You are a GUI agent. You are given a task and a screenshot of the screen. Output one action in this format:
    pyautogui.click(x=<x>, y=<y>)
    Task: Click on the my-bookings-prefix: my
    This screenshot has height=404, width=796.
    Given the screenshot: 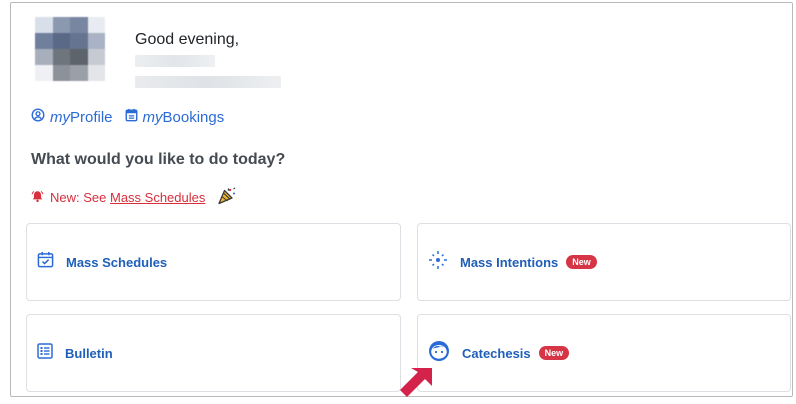 What is the action you would take?
    pyautogui.click(x=152, y=117)
    